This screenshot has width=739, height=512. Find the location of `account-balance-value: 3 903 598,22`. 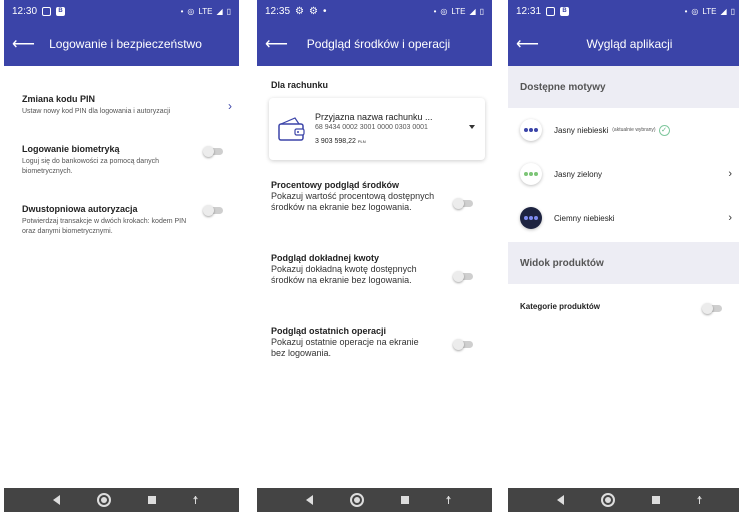

account-balance-value: 3 903 598,22 is located at coordinates (335, 141).